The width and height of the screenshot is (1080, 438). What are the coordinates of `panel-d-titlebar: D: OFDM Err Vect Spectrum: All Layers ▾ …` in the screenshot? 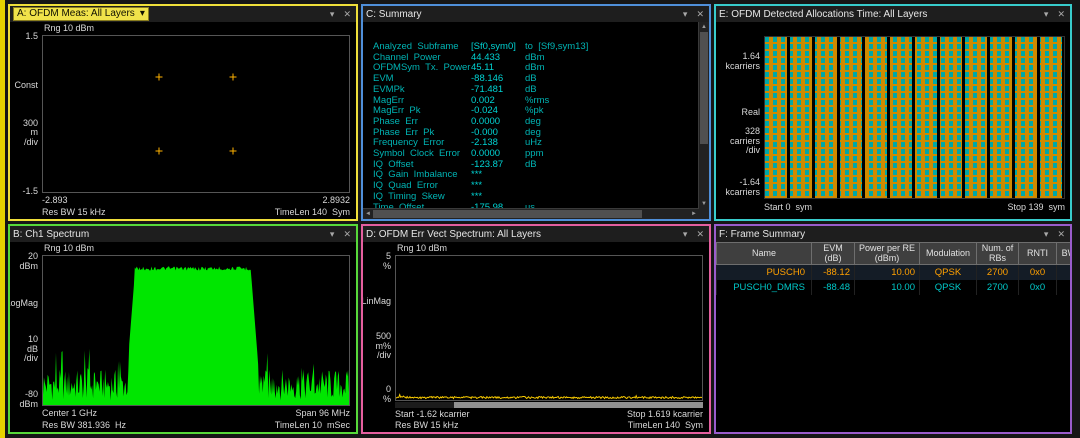 It's located at (536, 234).